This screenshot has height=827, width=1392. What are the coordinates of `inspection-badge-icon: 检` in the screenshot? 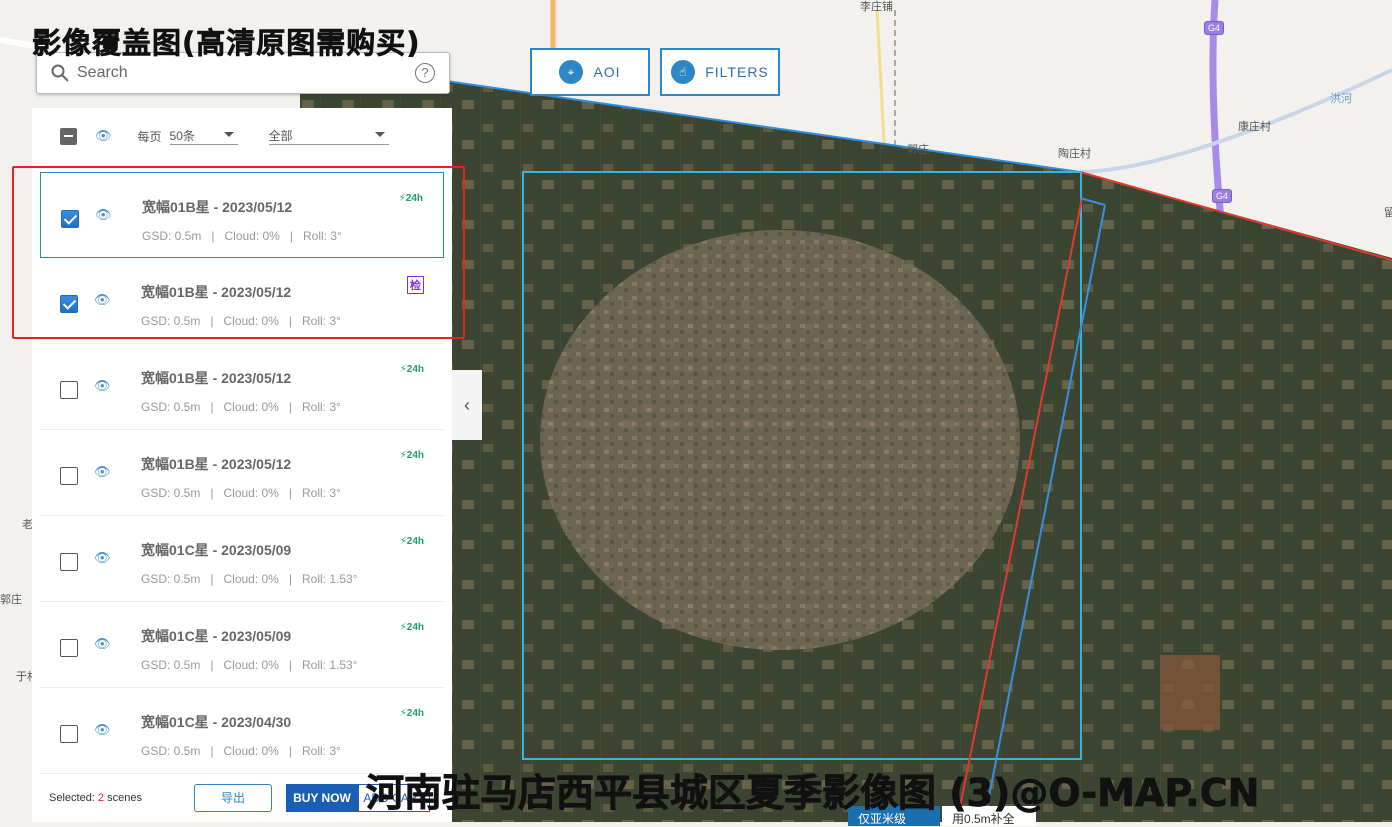 It's located at (415, 285).